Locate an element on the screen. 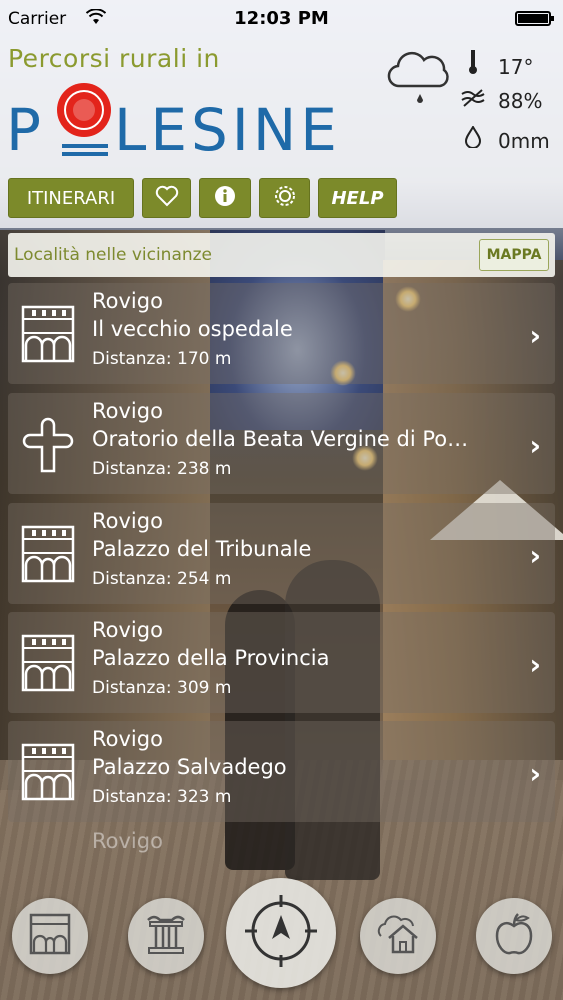 The height and width of the screenshot is (1000, 563). rain-row: 0mm is located at coordinates (505, 138).